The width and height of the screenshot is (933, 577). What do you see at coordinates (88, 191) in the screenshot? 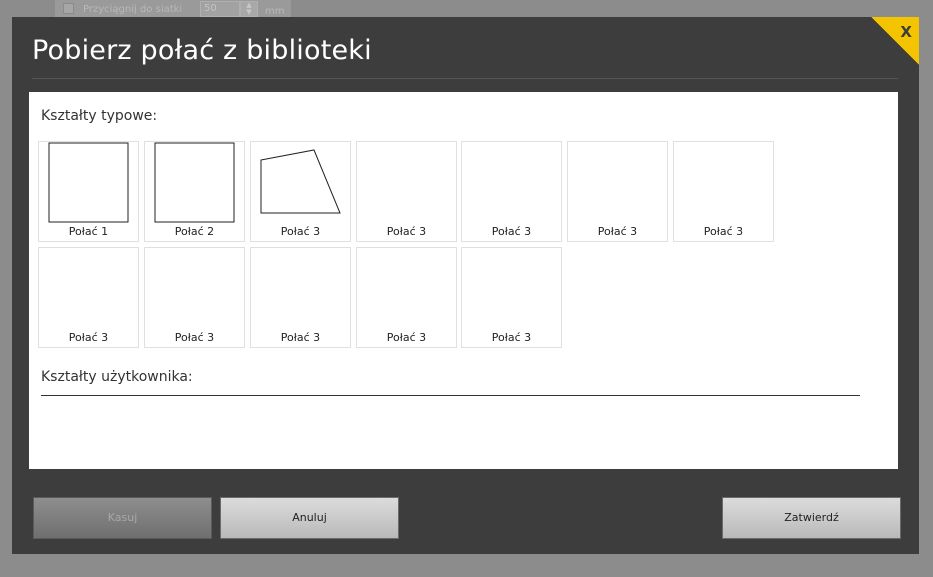
I see `shape-tile: Połać 1` at bounding box center [88, 191].